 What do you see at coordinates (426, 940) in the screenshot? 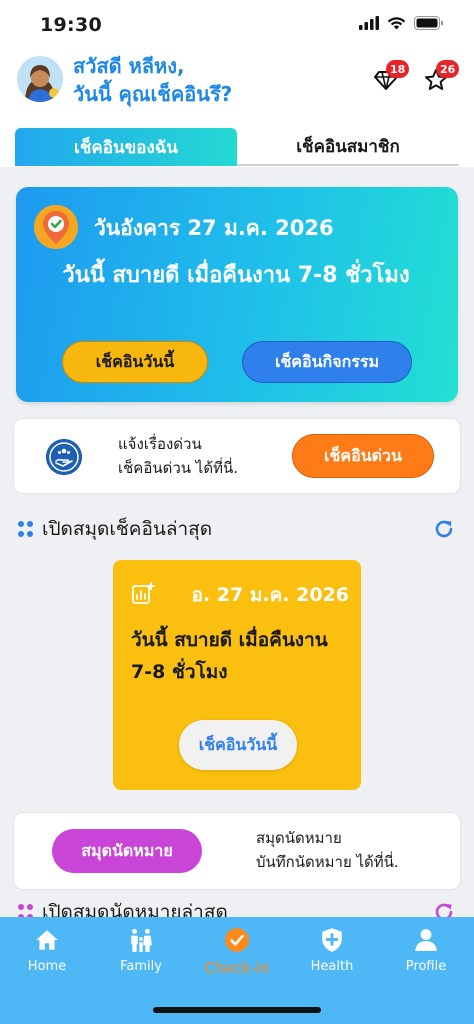
I see `profile-icon` at bounding box center [426, 940].